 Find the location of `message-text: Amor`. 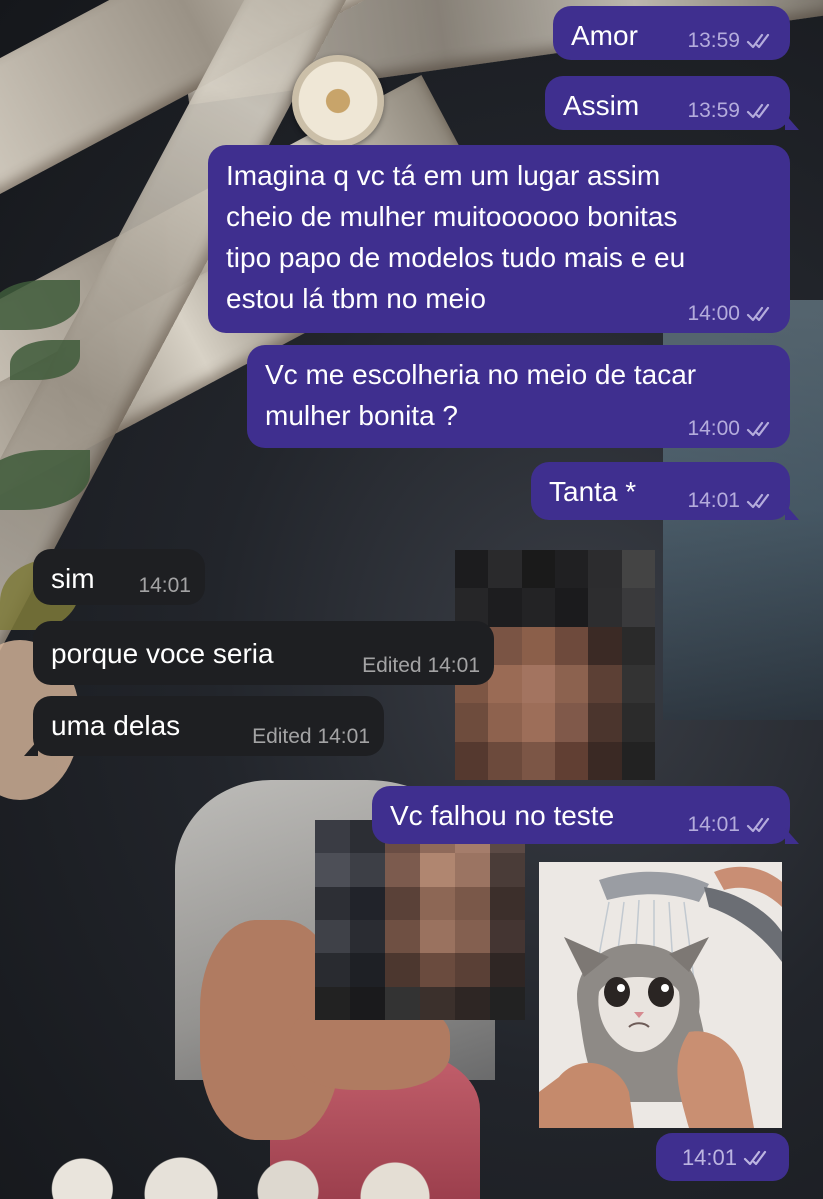

message-text: Amor is located at coordinates (604, 35).